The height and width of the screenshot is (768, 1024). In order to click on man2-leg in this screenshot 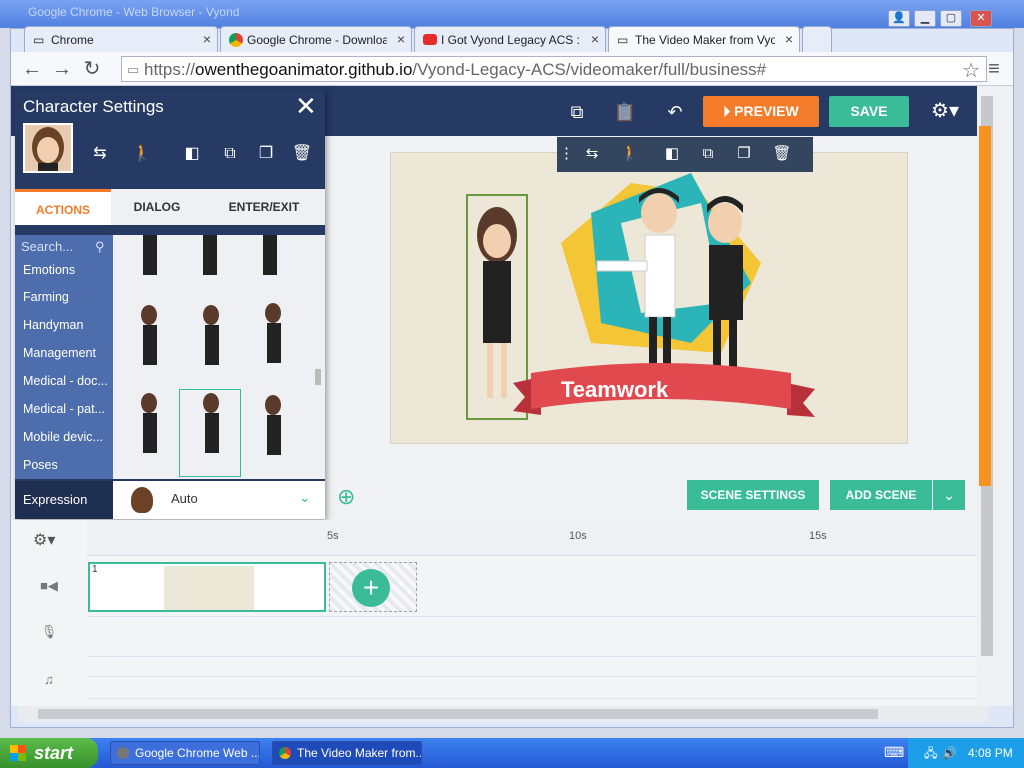, I will do `click(733, 345)`.